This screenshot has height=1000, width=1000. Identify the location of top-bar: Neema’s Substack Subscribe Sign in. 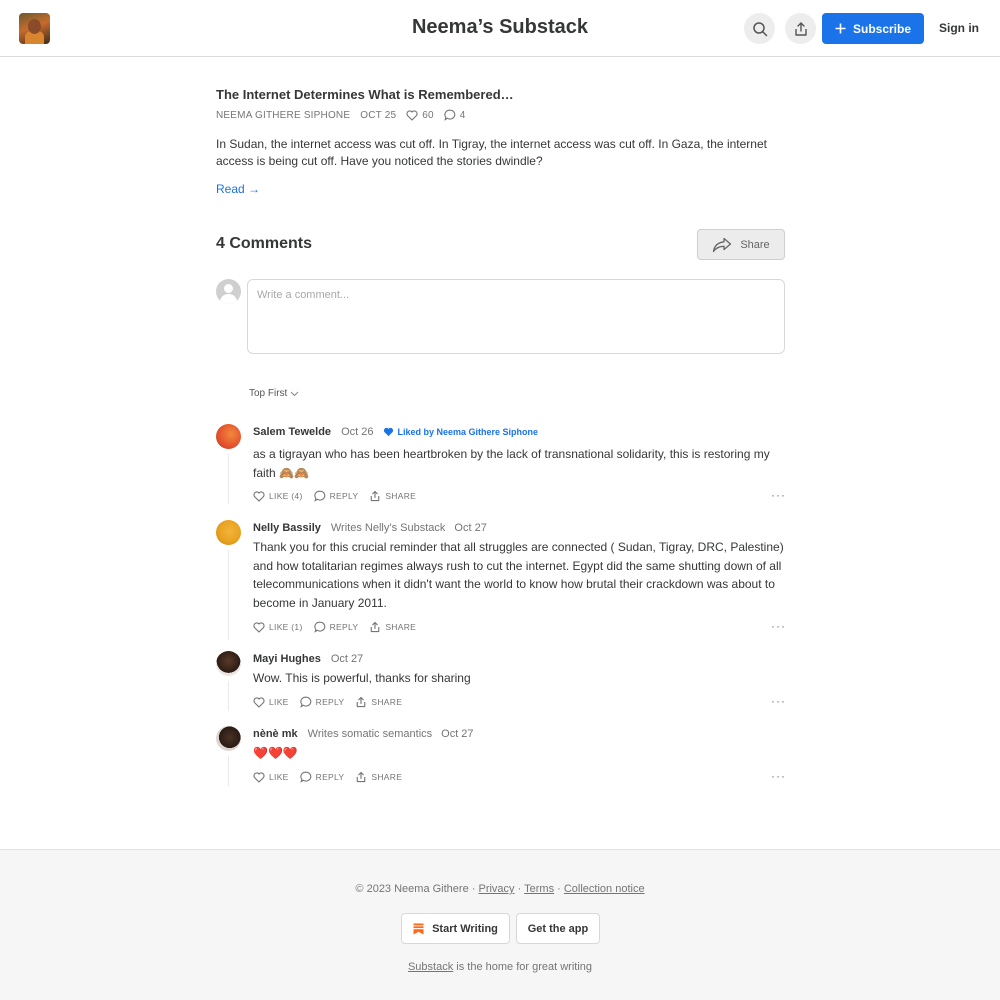
(500, 28).